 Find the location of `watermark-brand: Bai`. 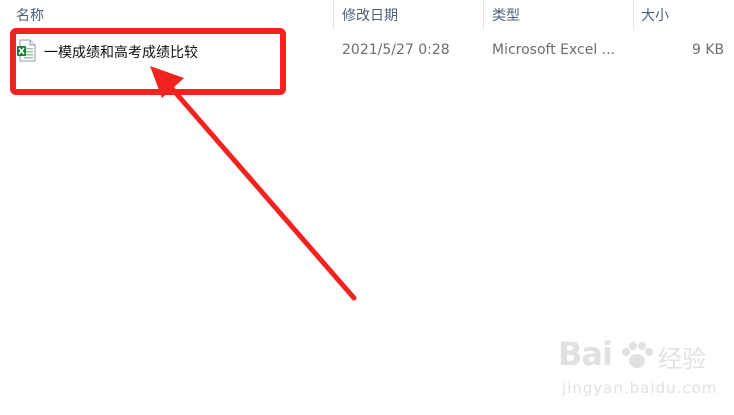

watermark-brand: Bai is located at coordinates (585, 354).